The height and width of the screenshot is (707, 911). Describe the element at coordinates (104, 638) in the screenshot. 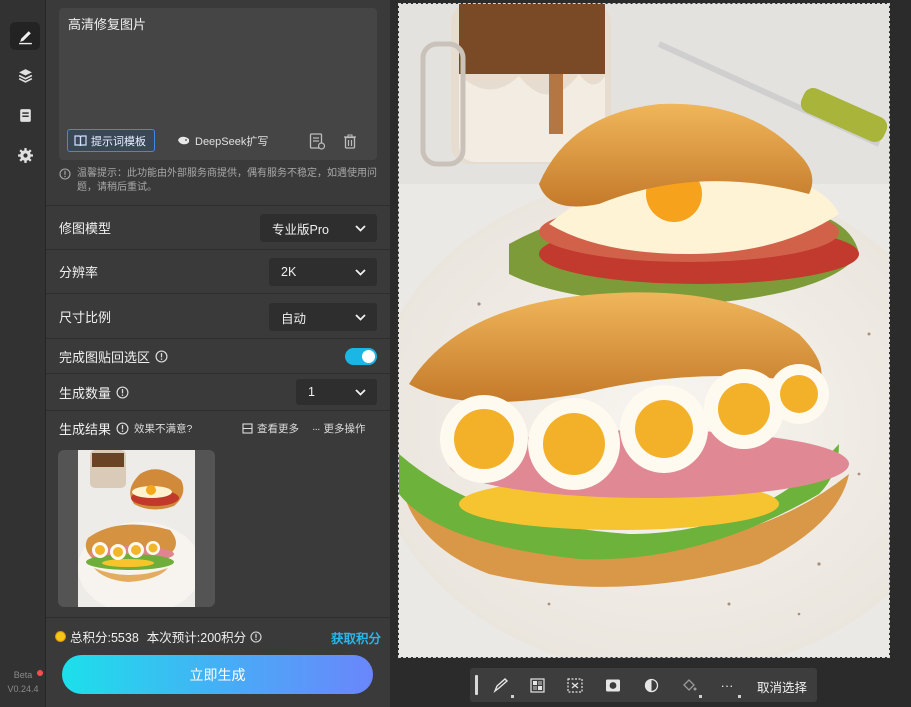

I see `total-points: 总积分:5538` at that location.